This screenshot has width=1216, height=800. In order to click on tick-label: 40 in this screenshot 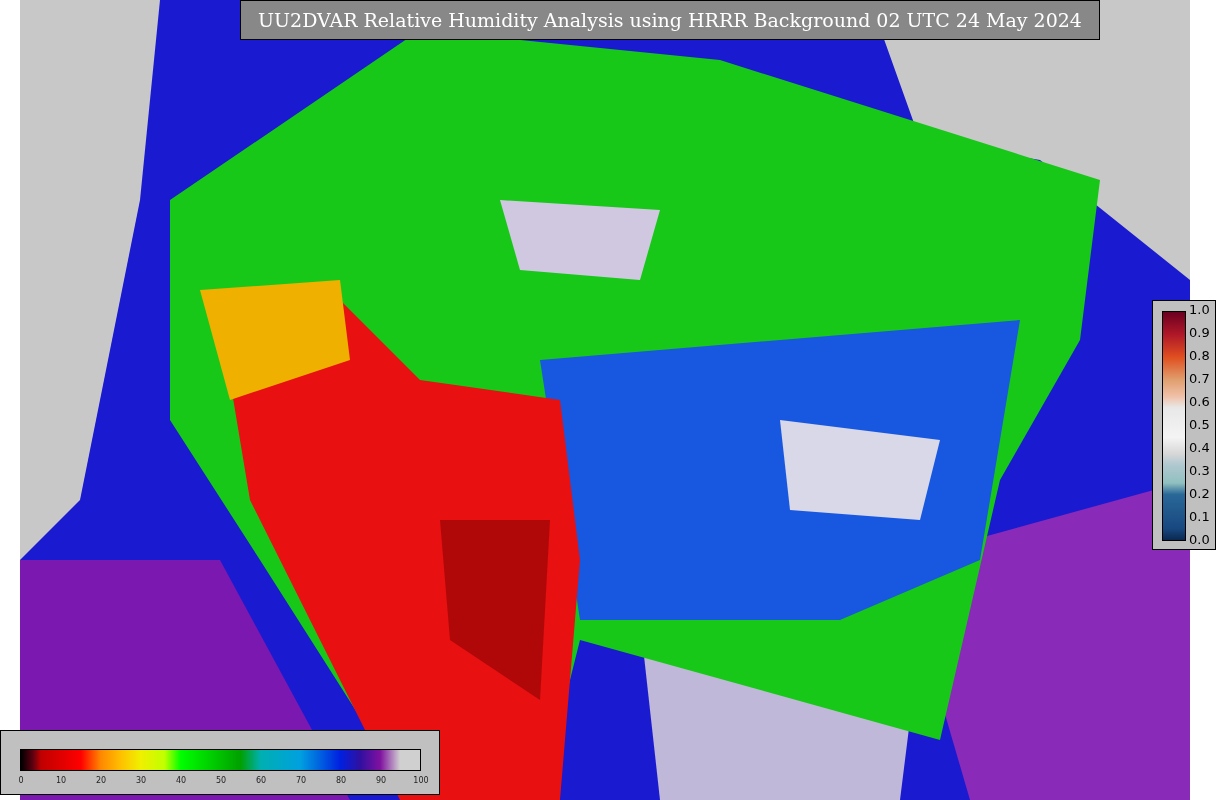, I will do `click(181, 781)`.